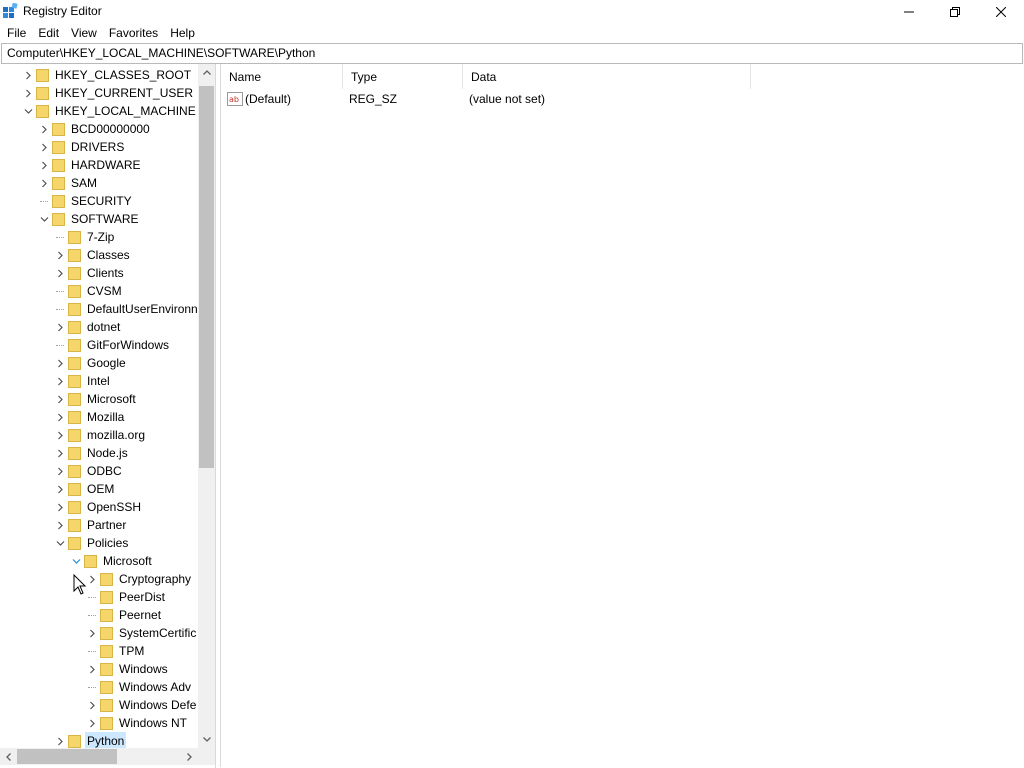 Image resolution: width=1024 pixels, height=768 pixels. I want to click on tree-item: mozilla.org, so click(99, 435).